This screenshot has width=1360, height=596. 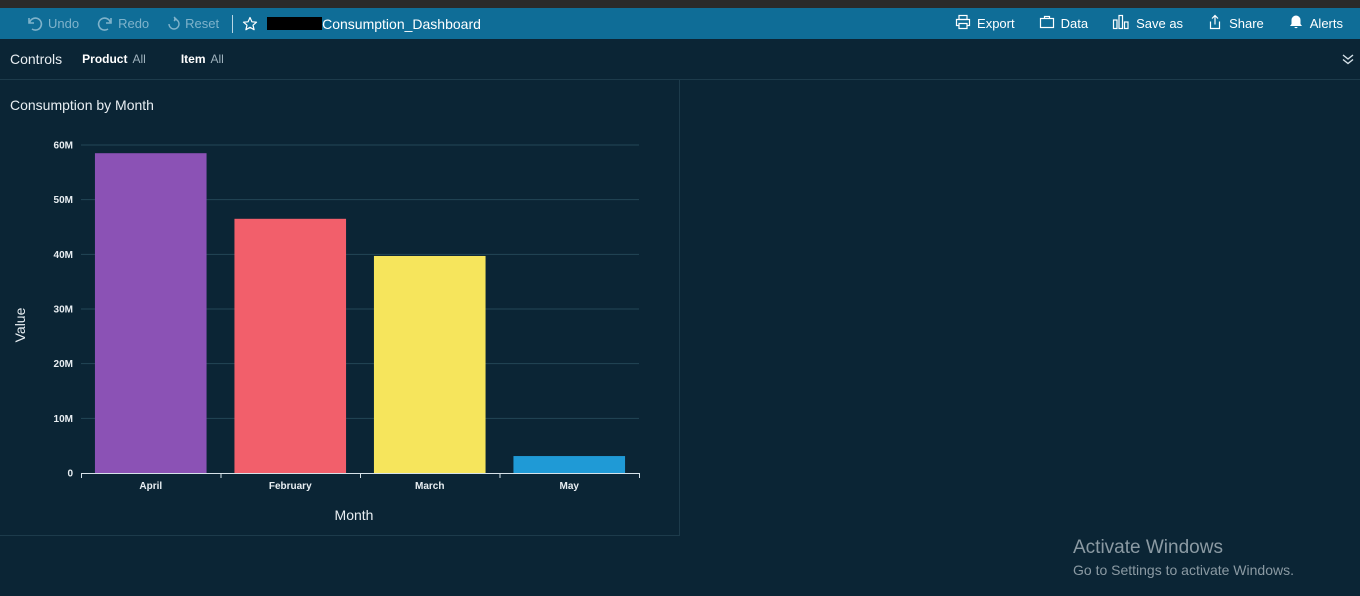 What do you see at coordinates (20, 324) in the screenshot?
I see `y-axis-title: Value` at bounding box center [20, 324].